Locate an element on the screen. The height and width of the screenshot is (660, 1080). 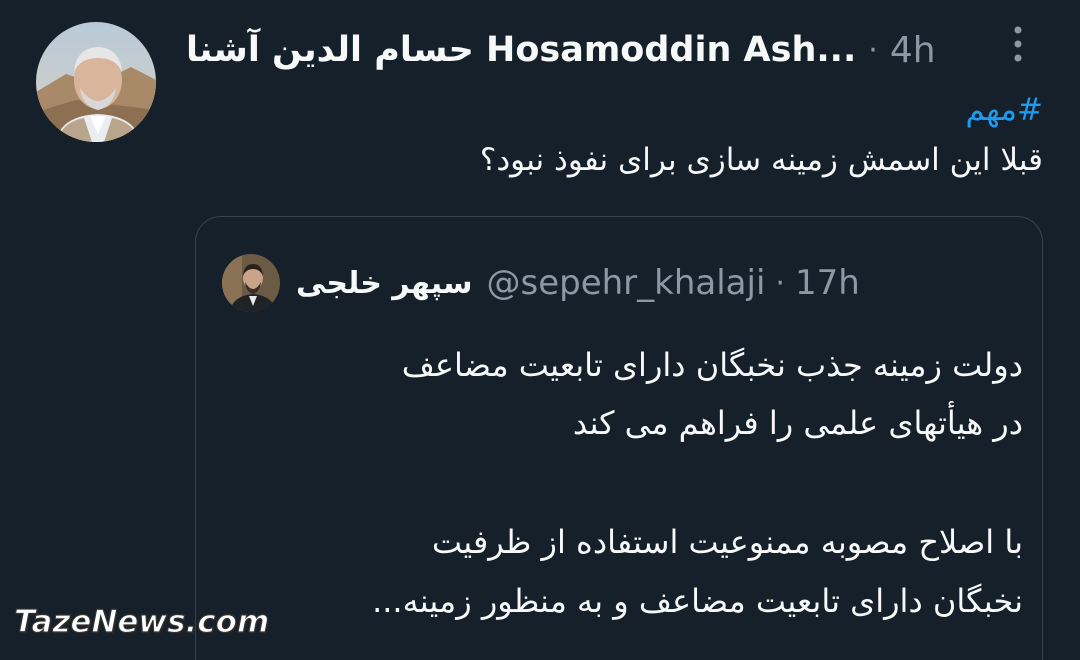
quoted-text-line-2: در هیأتهای علمی را فراهم می کند is located at coordinates (797, 423).